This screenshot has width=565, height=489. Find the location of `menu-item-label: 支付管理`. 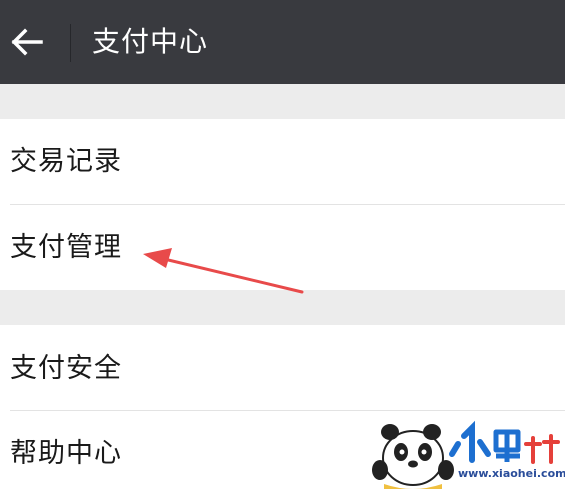

menu-item-label: 支付管理 is located at coordinates (66, 247).